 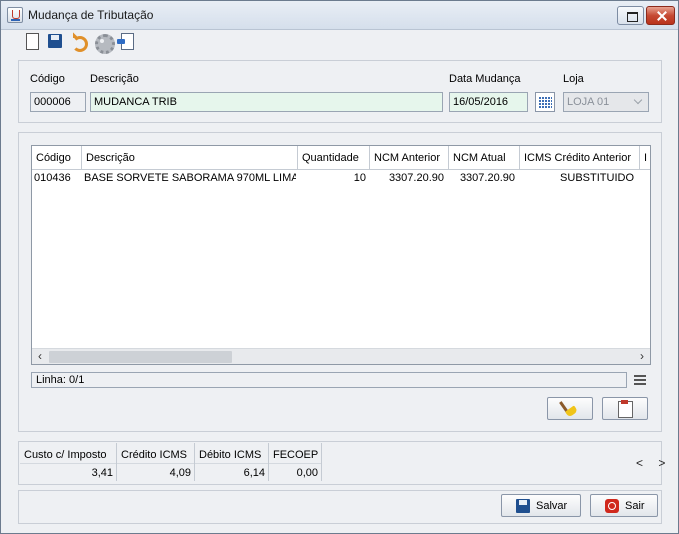 What do you see at coordinates (625, 408) in the screenshot?
I see `paste-button` at bounding box center [625, 408].